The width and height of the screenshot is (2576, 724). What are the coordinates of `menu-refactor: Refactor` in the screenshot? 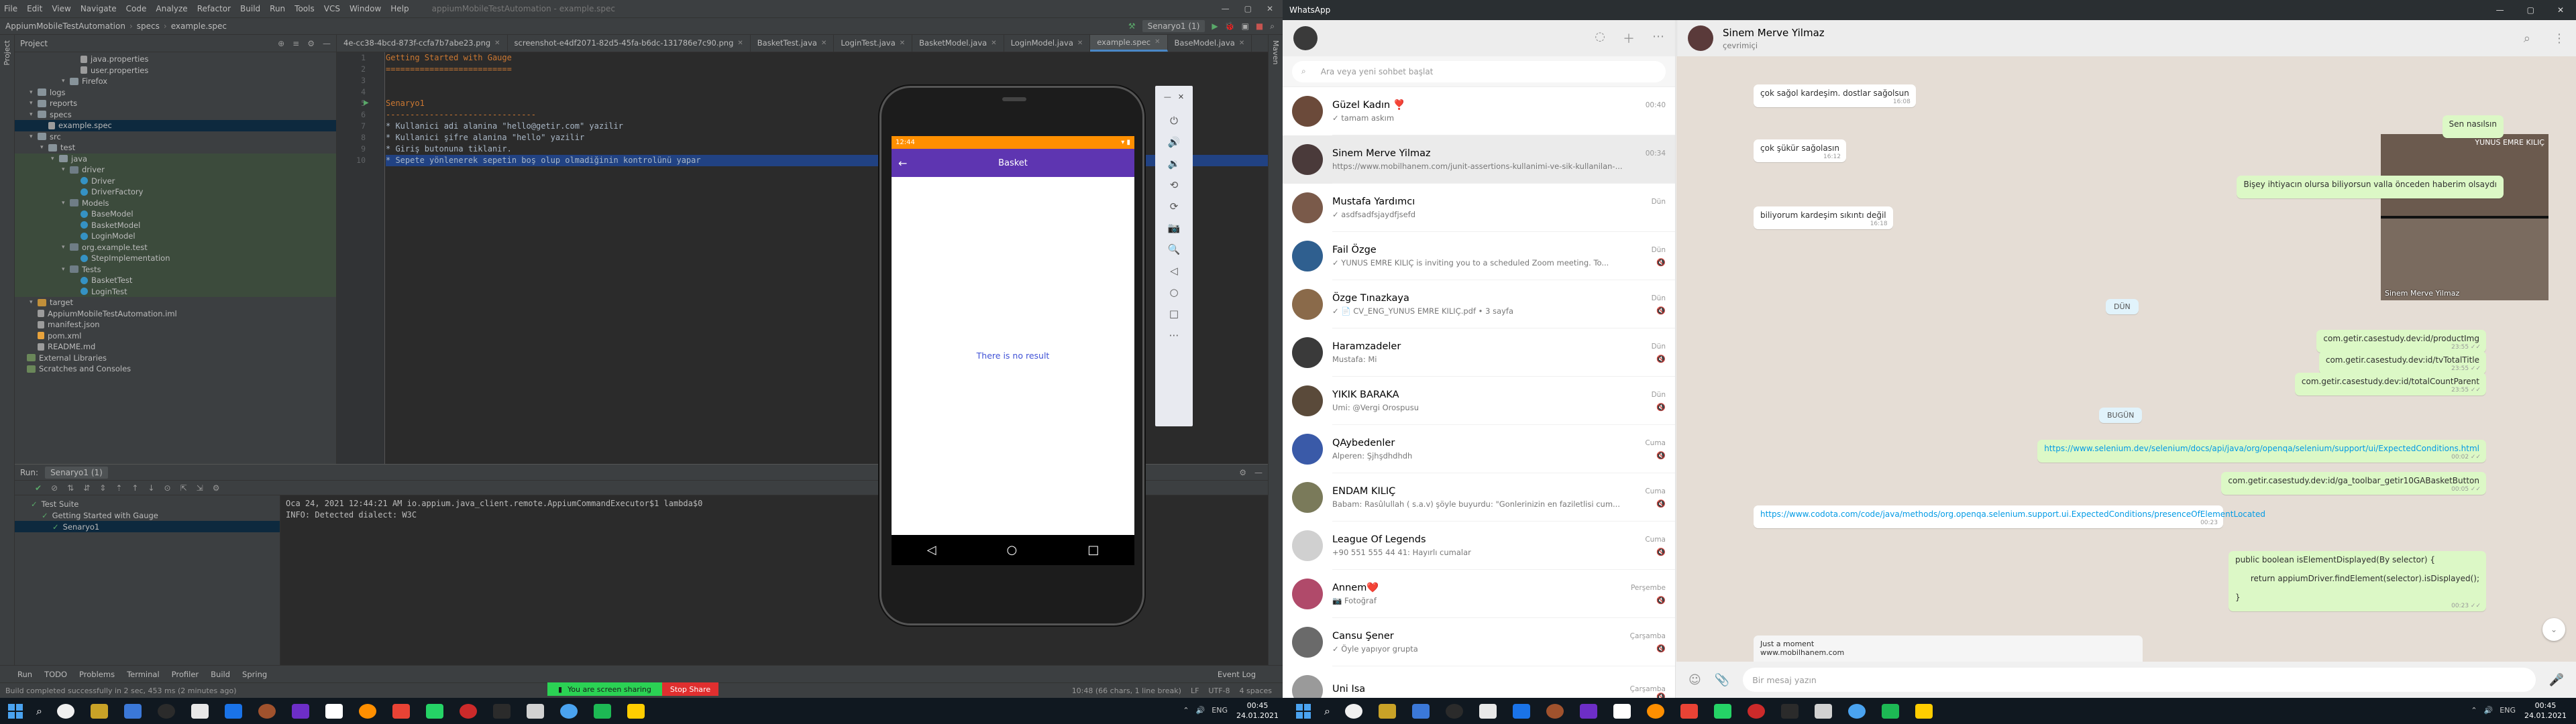 It's located at (214, 8).